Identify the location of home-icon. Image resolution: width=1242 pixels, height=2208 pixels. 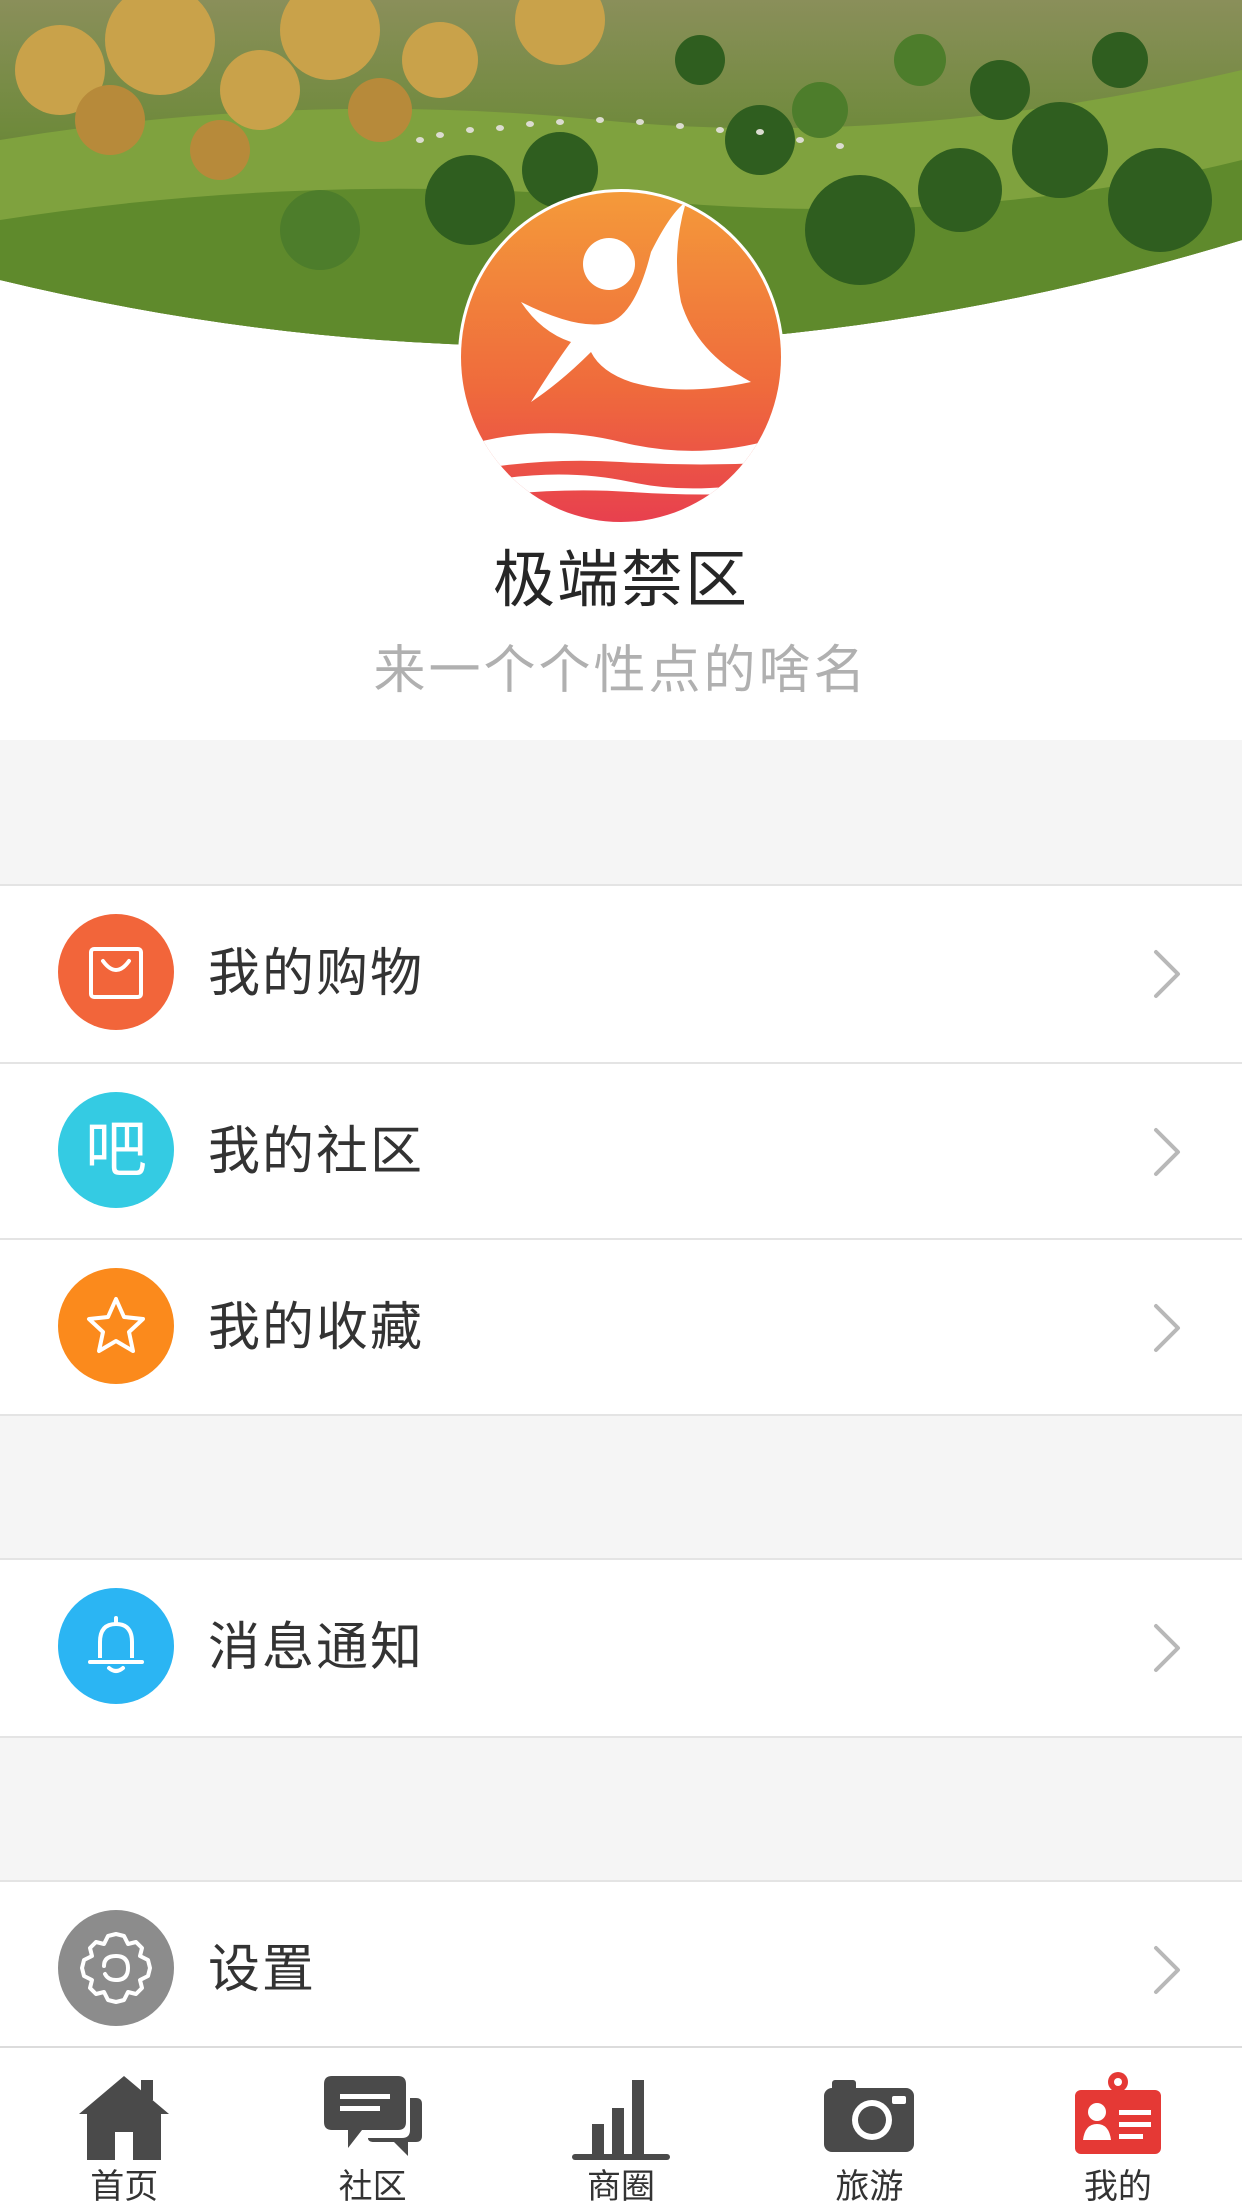
(124, 2118).